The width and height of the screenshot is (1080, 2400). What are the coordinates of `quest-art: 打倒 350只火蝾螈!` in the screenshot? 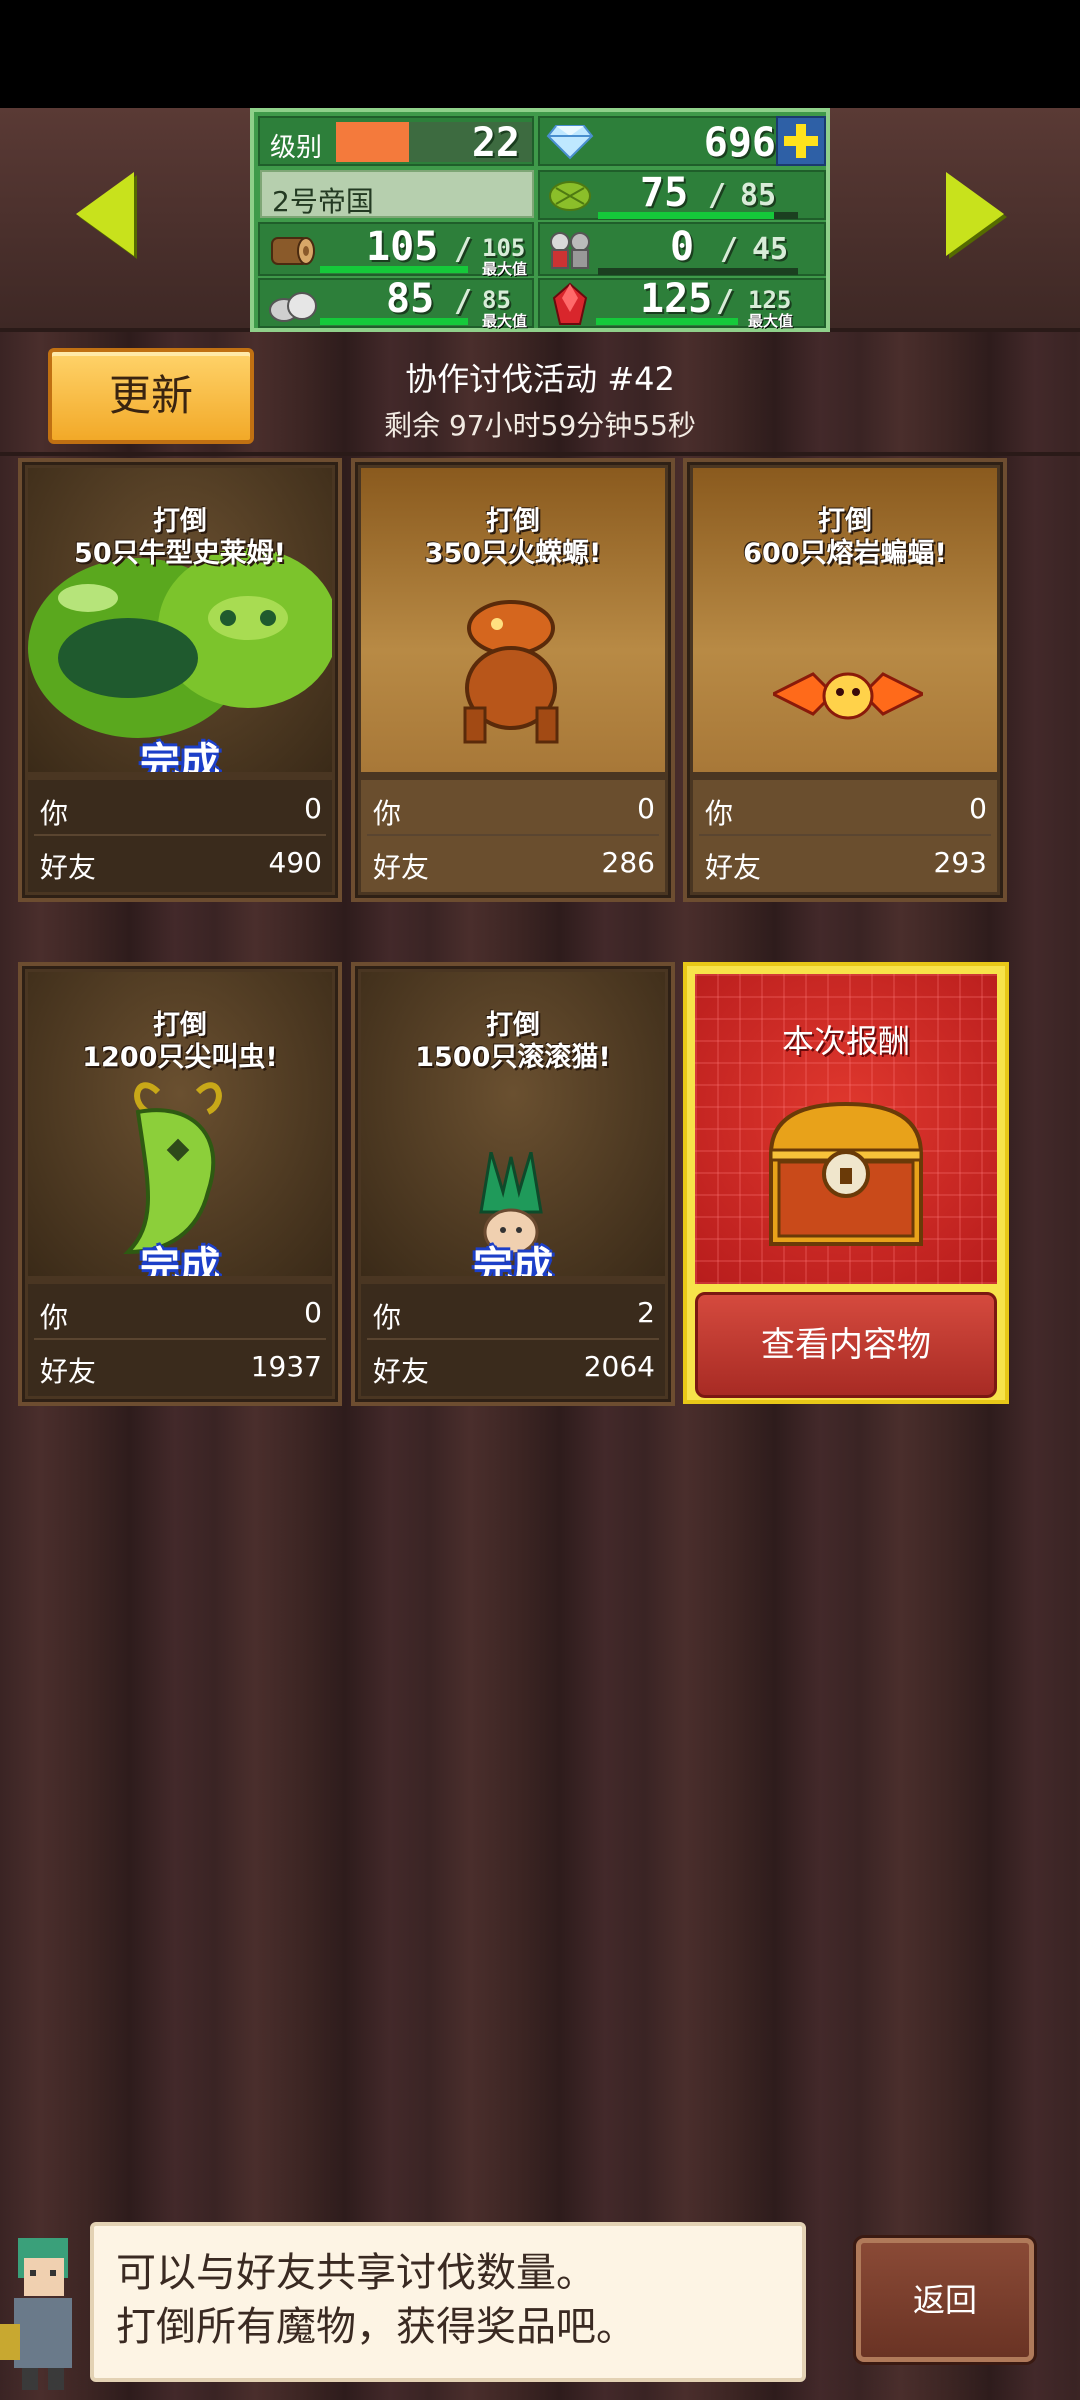 It's located at (513, 620).